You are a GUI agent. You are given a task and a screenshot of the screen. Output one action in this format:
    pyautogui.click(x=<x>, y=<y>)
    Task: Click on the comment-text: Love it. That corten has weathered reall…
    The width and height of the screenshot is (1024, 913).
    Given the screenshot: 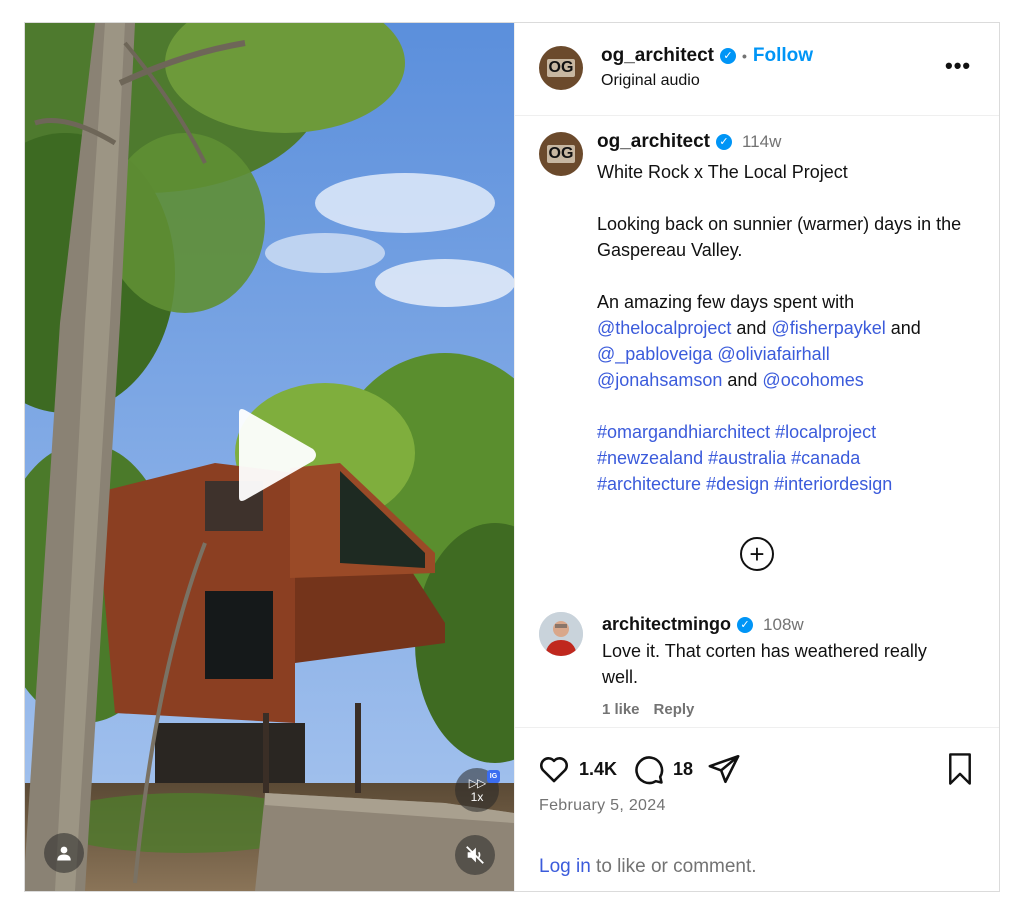 What is the action you would take?
    pyautogui.click(x=764, y=664)
    